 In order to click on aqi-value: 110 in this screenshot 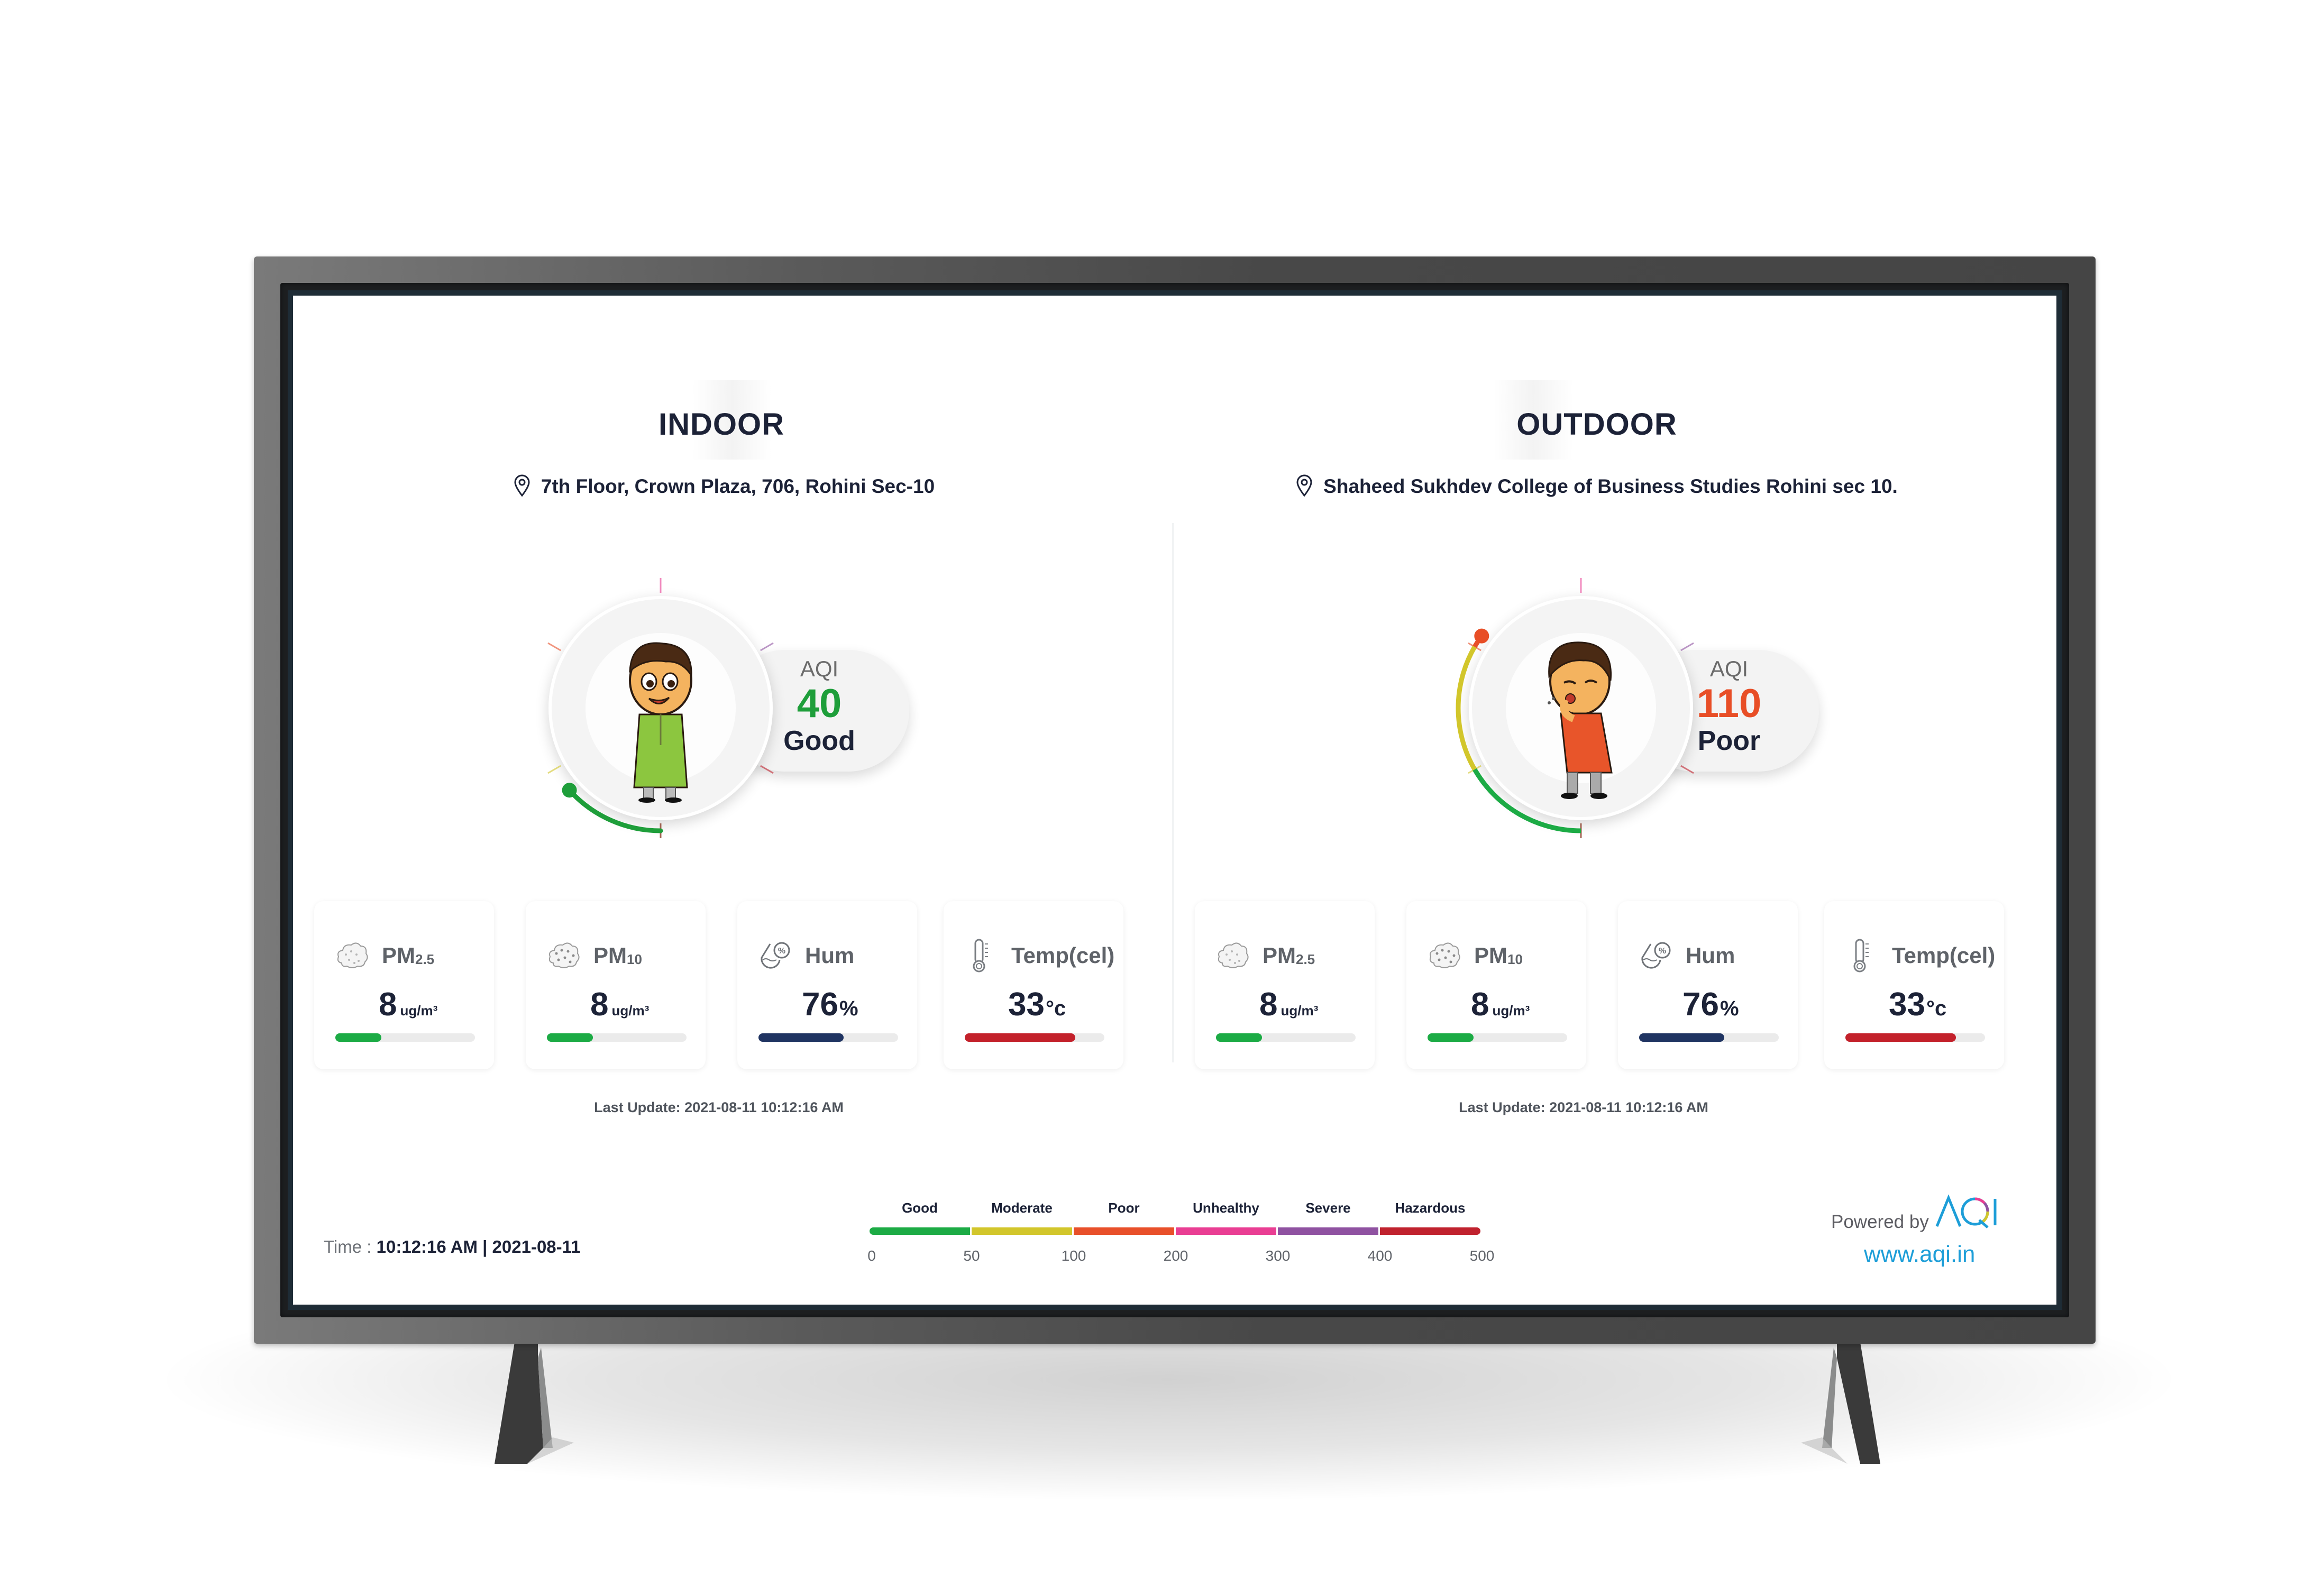, I will do `click(1729, 703)`.